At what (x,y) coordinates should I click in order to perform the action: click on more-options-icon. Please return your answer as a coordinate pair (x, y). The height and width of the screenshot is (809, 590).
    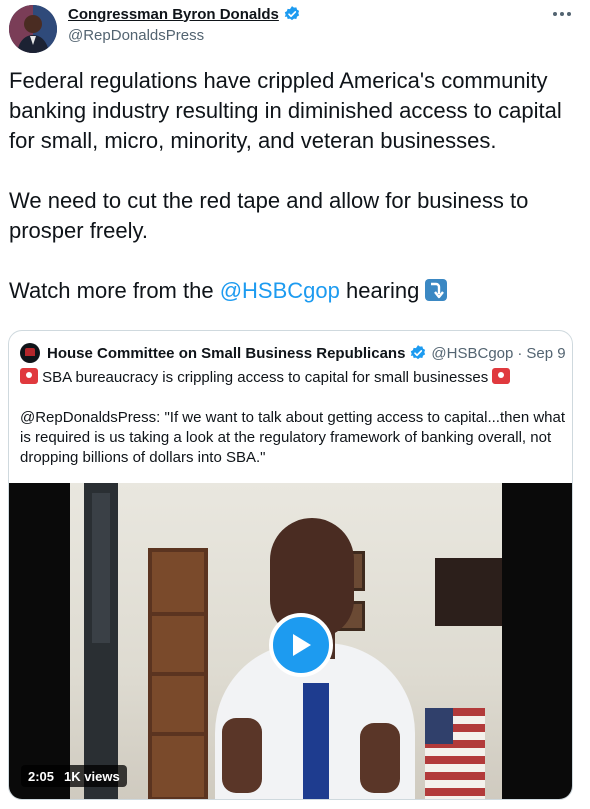
    Looking at the image, I should click on (562, 14).